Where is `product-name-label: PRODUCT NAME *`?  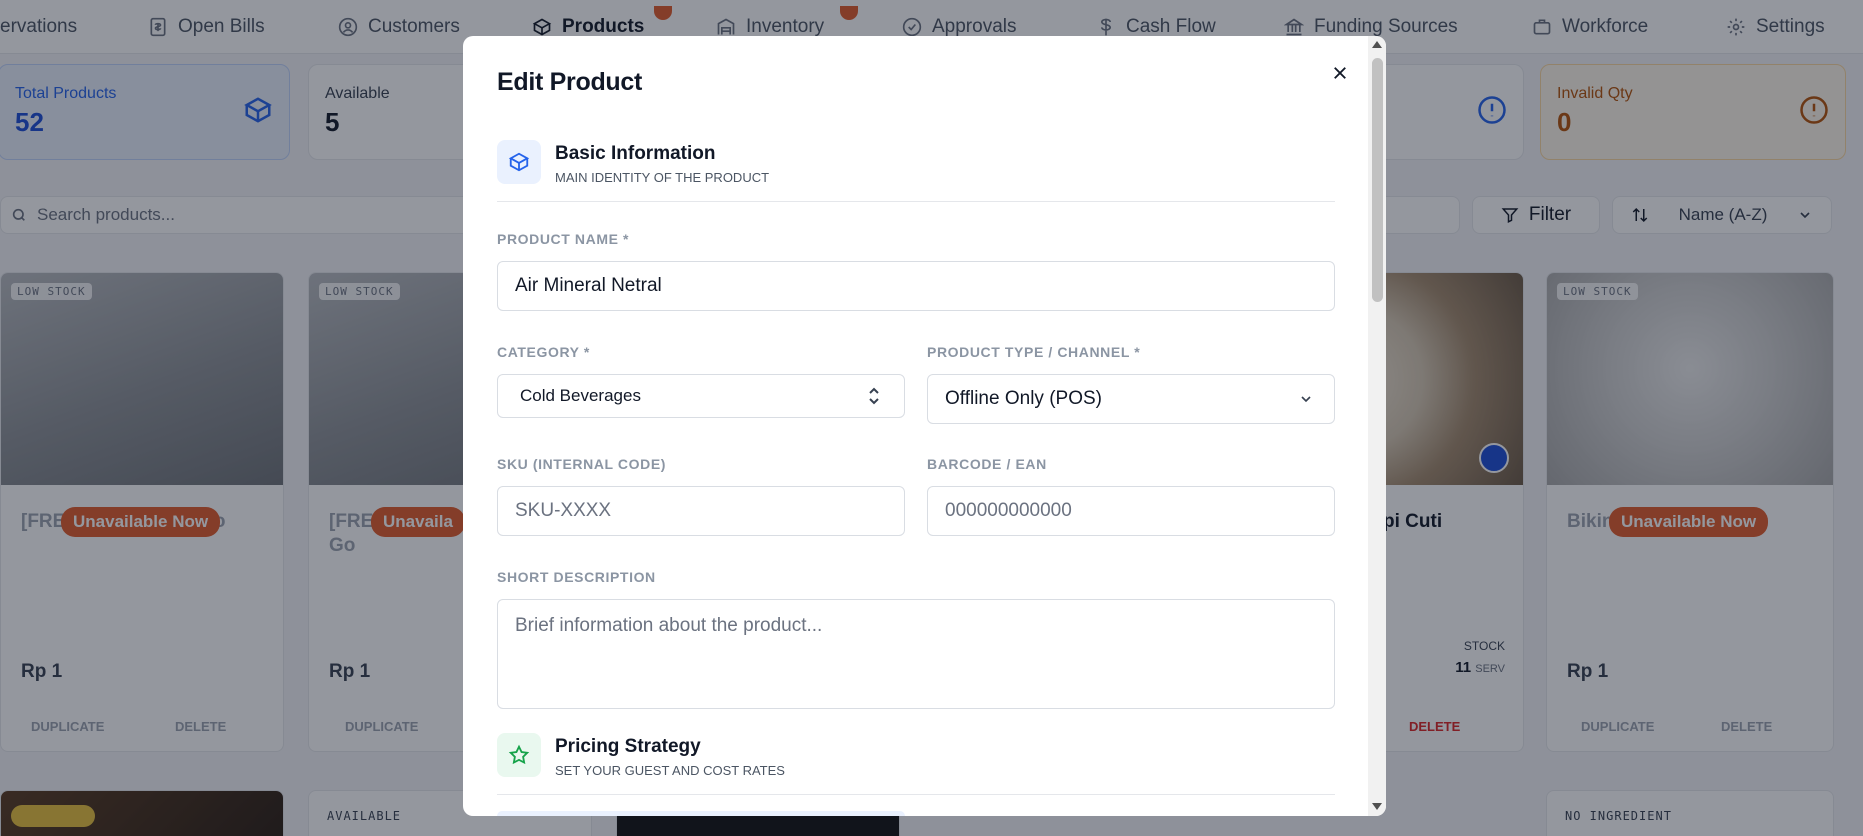 product-name-label: PRODUCT NAME * is located at coordinates (563, 239).